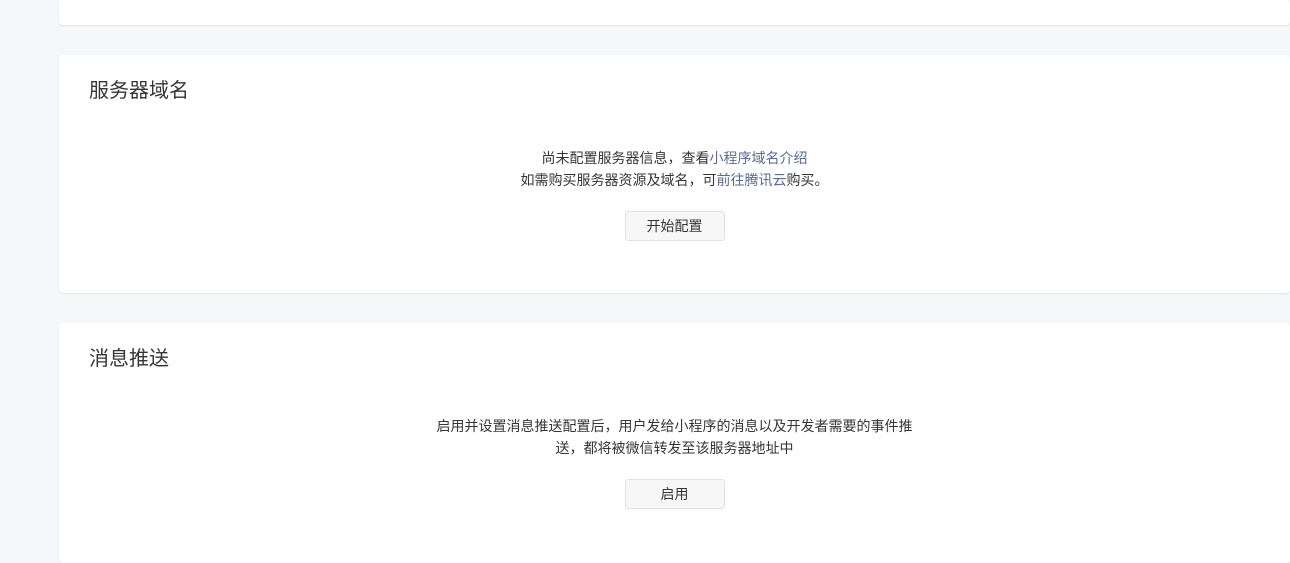 This screenshot has height=563, width=1290. I want to click on domain-intro-link: 小程序域名介绍, so click(759, 158).